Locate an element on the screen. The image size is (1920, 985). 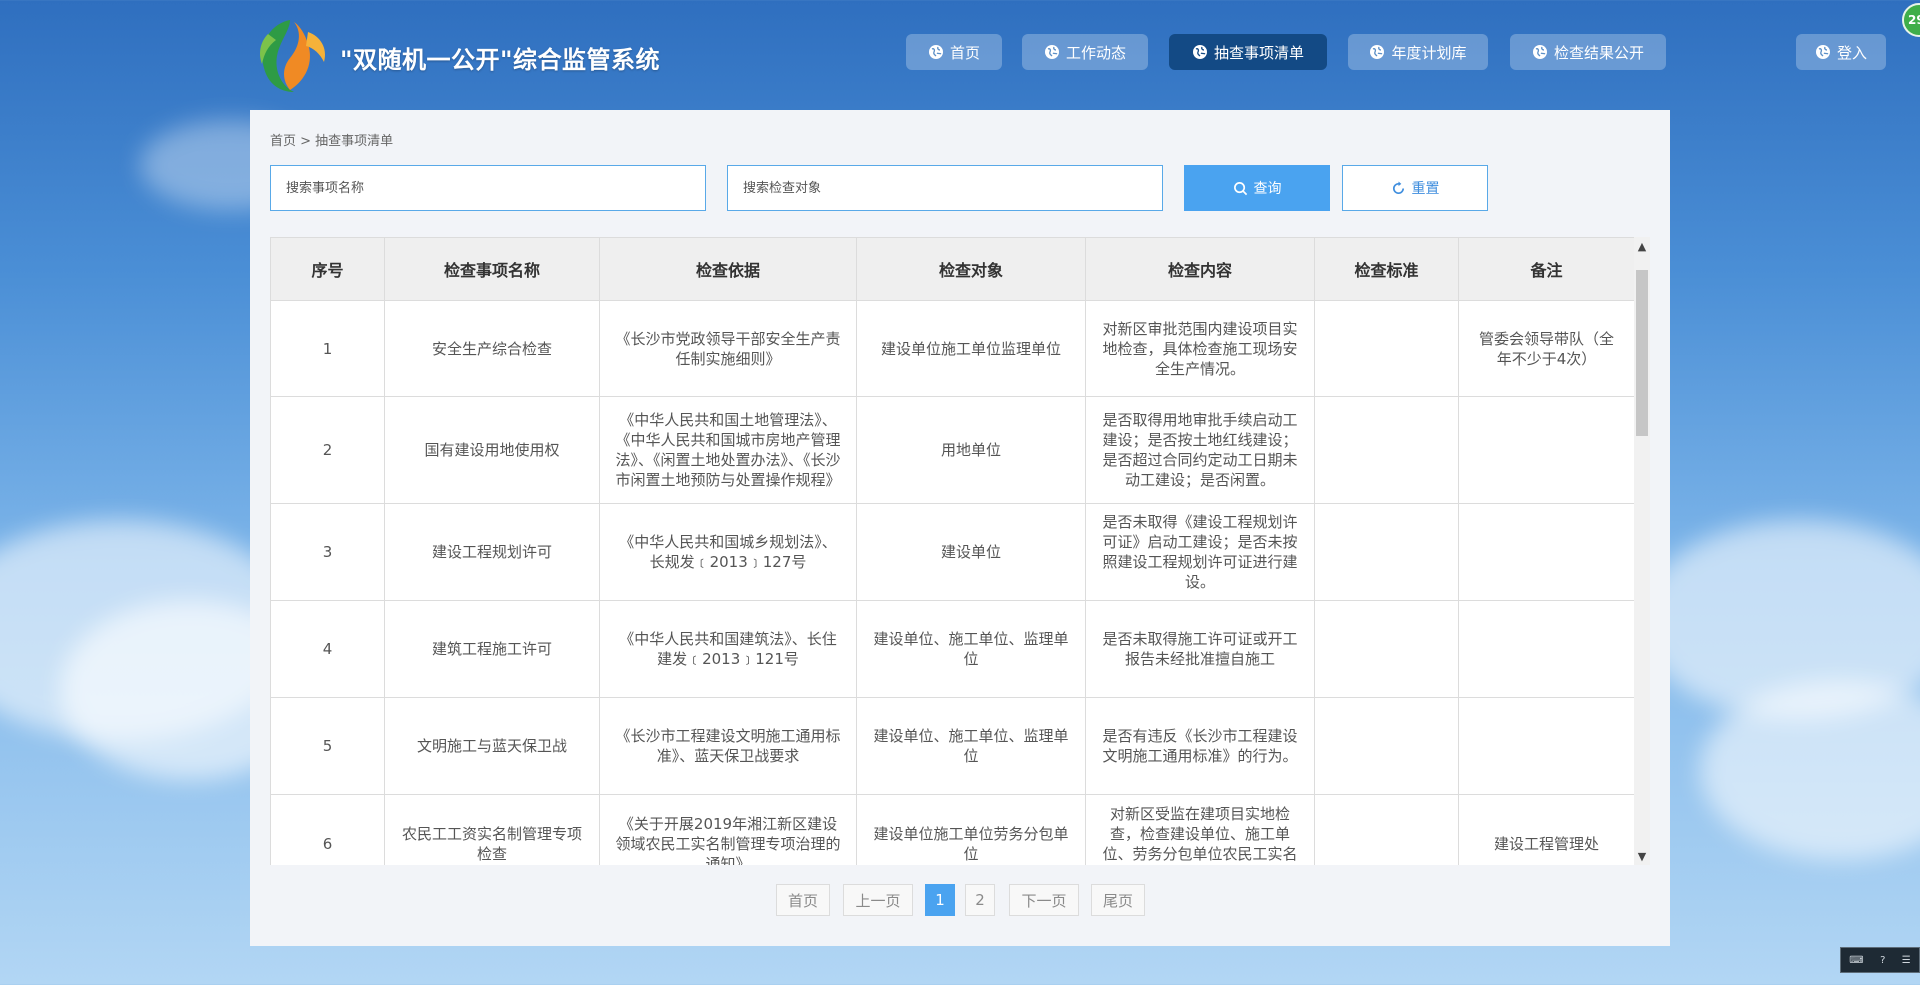
column-header: 检查对象 is located at coordinates (971, 269).